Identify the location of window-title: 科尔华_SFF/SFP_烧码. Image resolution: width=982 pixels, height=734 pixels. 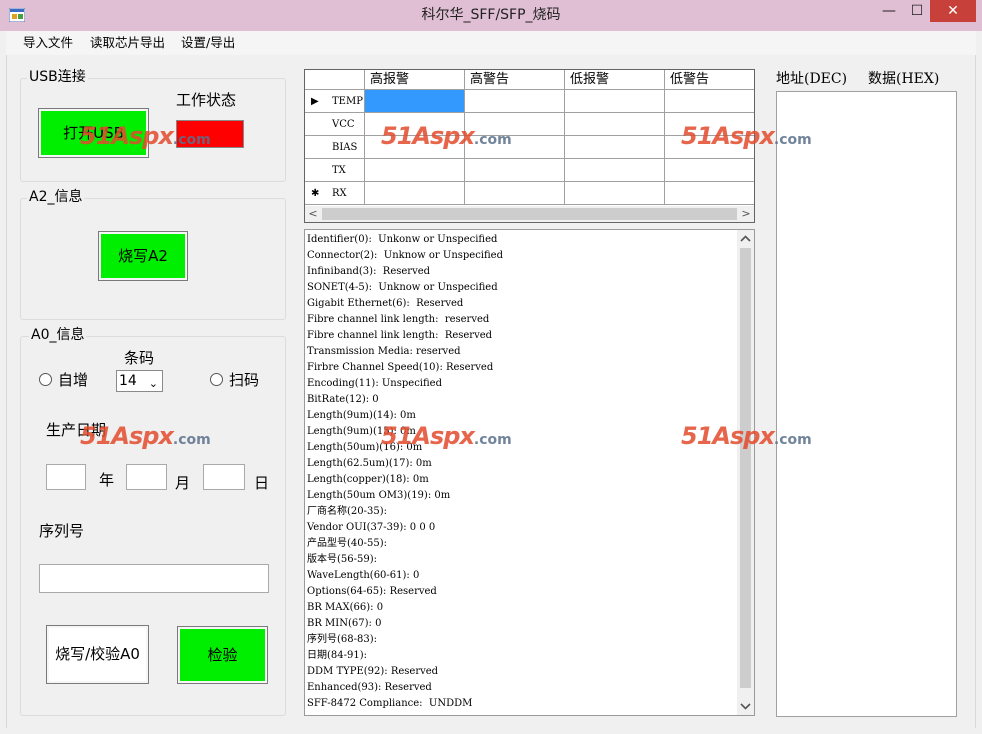
(491, 15).